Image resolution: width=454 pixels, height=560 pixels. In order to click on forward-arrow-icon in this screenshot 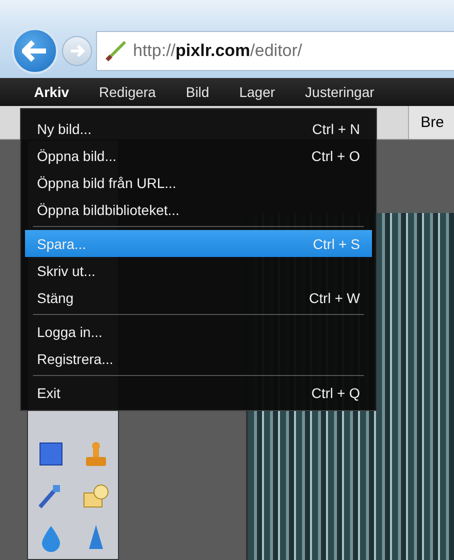, I will do `click(77, 51)`.